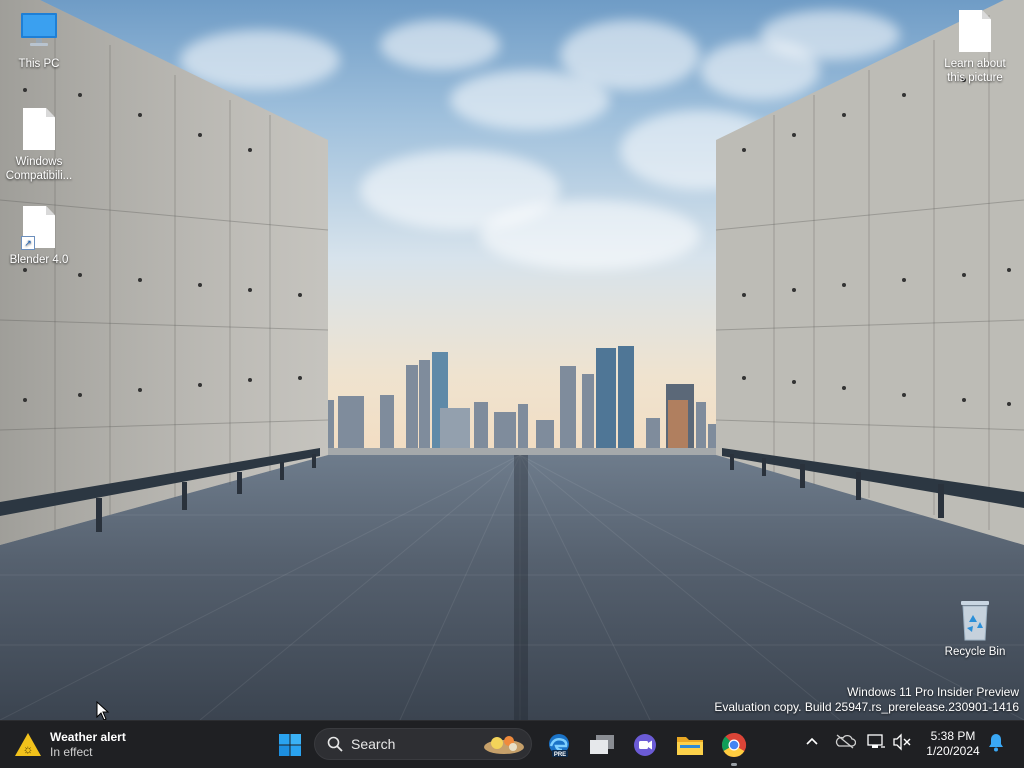 Image resolution: width=1024 pixels, height=768 pixels. What do you see at coordinates (953, 736) in the screenshot?
I see `clock-time: 5:38 PM` at bounding box center [953, 736].